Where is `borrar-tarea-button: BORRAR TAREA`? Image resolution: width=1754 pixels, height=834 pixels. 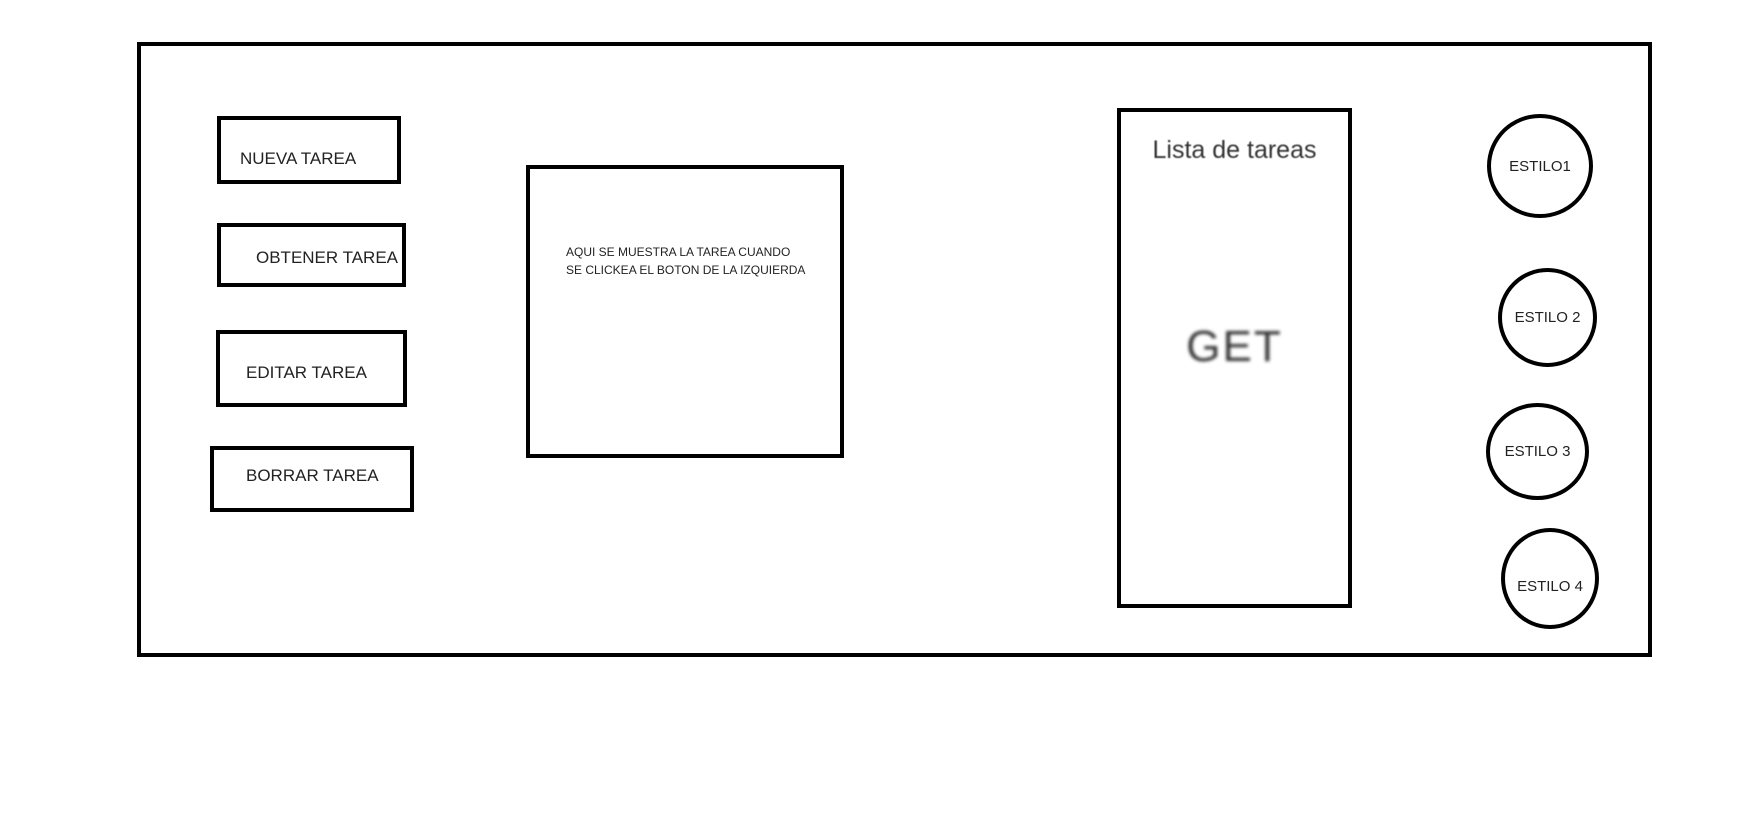
borrar-tarea-button: BORRAR TAREA is located at coordinates (312, 479).